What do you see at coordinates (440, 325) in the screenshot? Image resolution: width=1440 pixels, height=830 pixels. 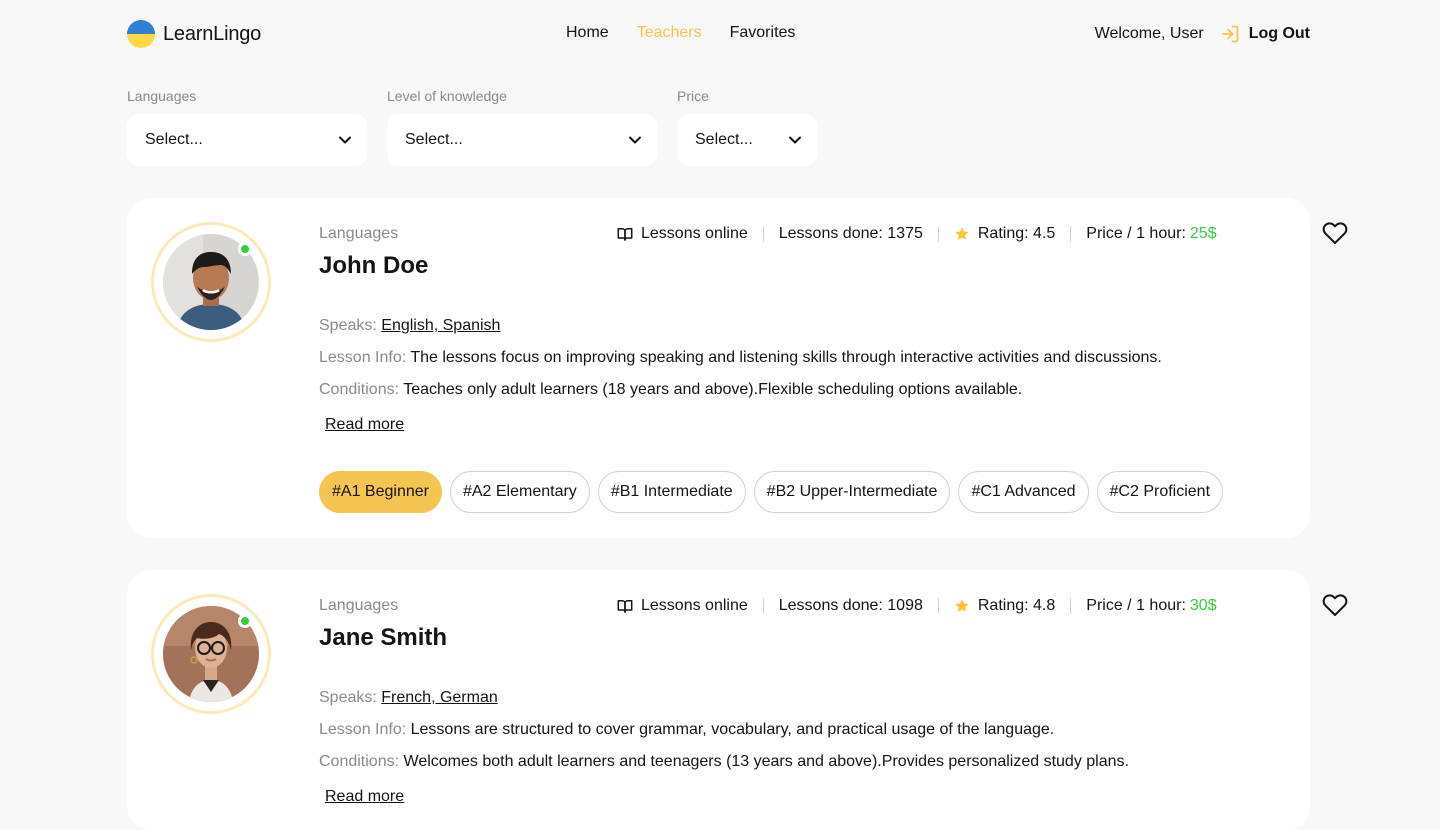 I see `speaks-languages: English, Spanish` at bounding box center [440, 325].